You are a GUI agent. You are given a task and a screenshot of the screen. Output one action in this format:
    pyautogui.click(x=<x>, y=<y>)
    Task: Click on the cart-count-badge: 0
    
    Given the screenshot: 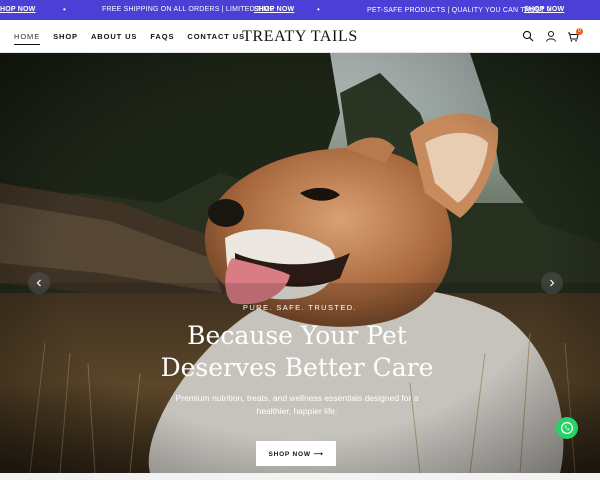 What is the action you would take?
    pyautogui.click(x=579, y=31)
    